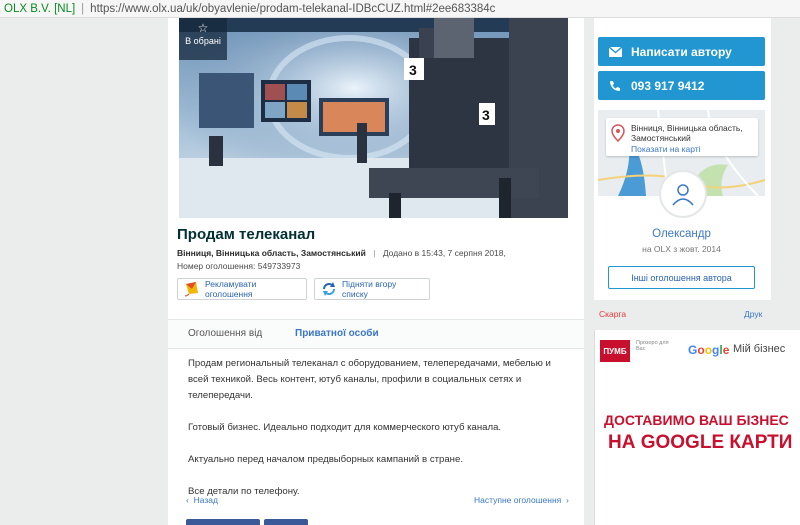 The width and height of the screenshot is (800, 525). I want to click on seller-since: на OLX з жовт. 2014, so click(681, 249).